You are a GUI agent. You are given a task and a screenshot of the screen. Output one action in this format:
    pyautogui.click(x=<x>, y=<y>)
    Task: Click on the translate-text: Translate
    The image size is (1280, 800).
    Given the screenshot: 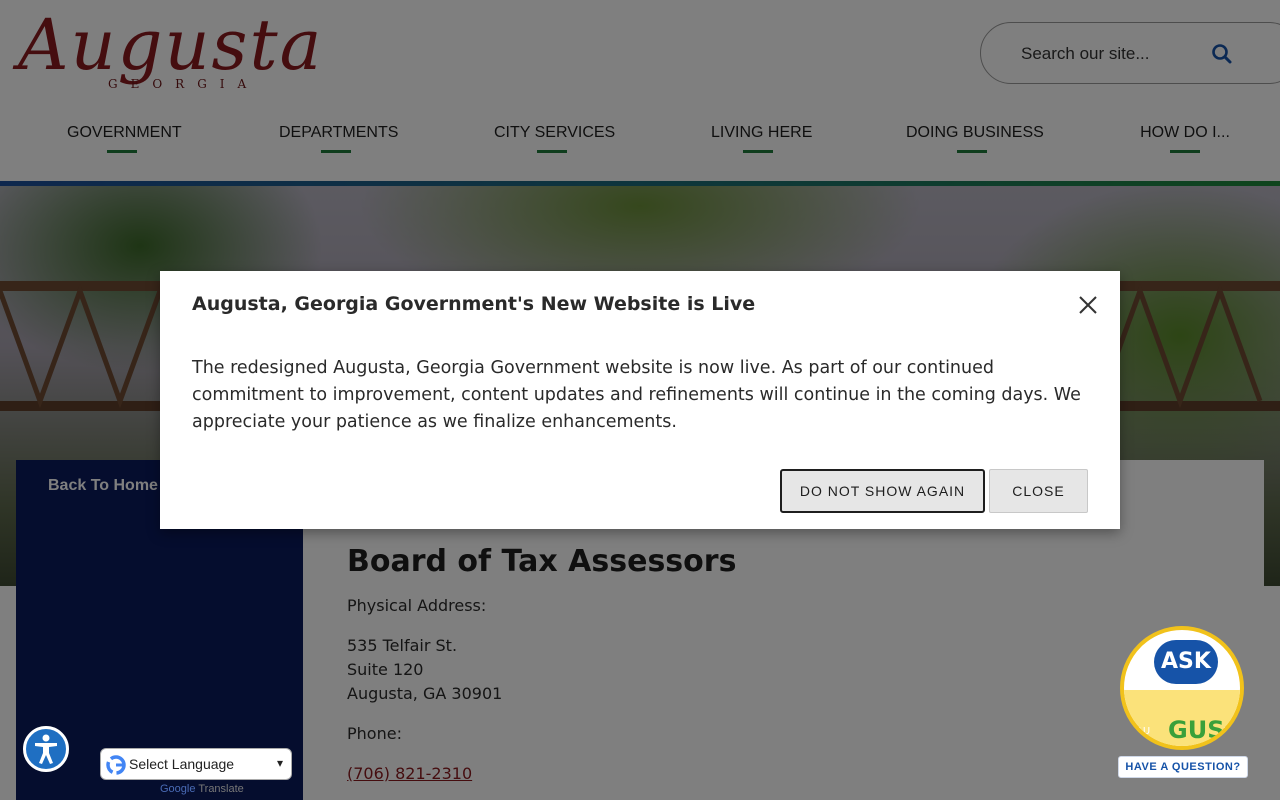 What is the action you would take?
    pyautogui.click(x=221, y=789)
    